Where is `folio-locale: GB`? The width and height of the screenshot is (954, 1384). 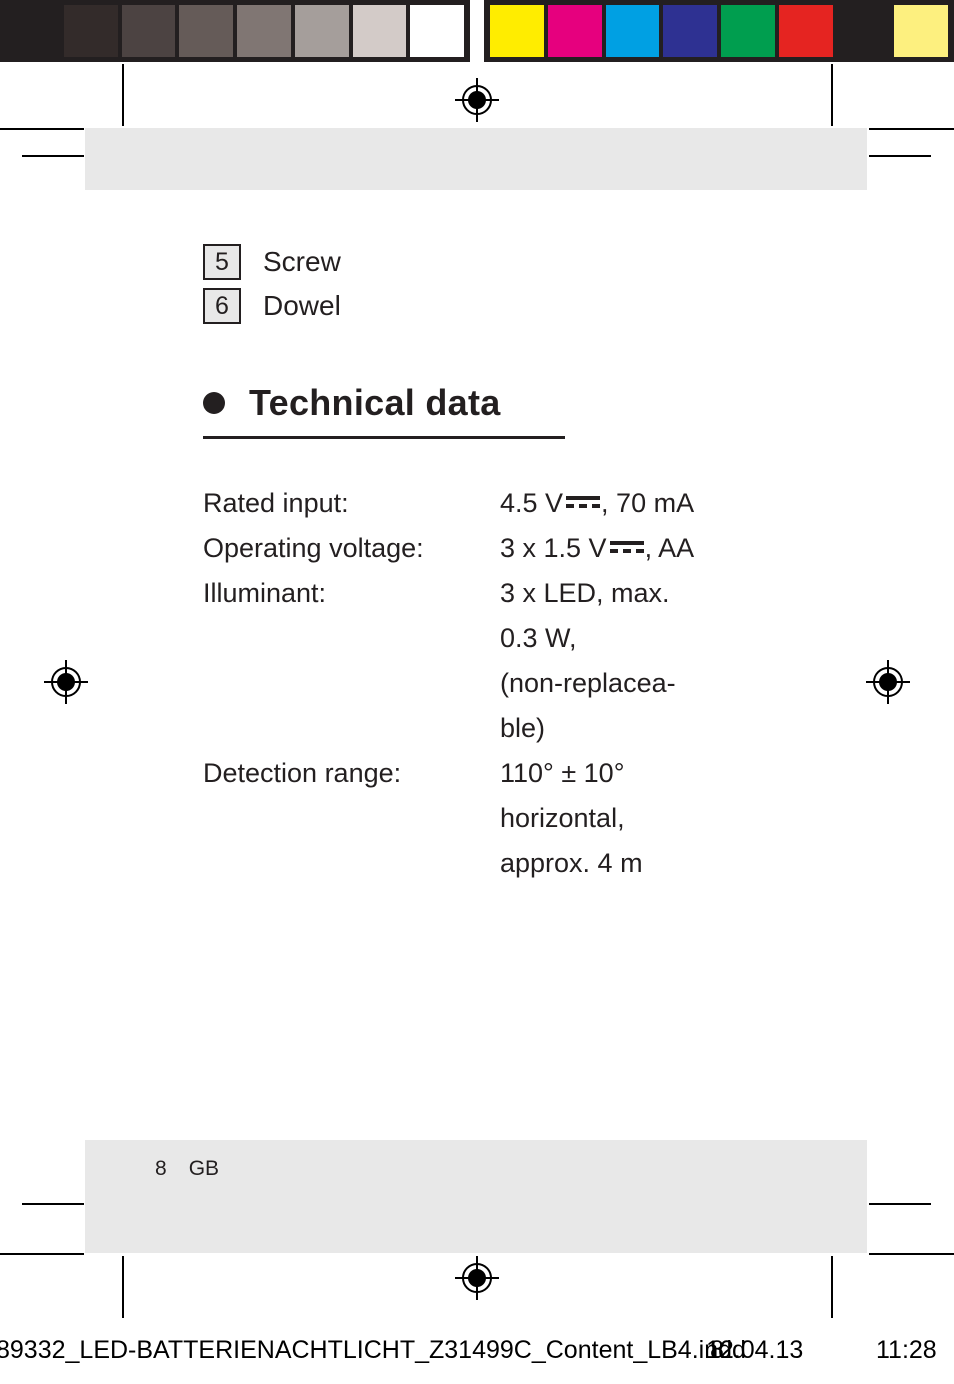
folio-locale: GB is located at coordinates (204, 1168).